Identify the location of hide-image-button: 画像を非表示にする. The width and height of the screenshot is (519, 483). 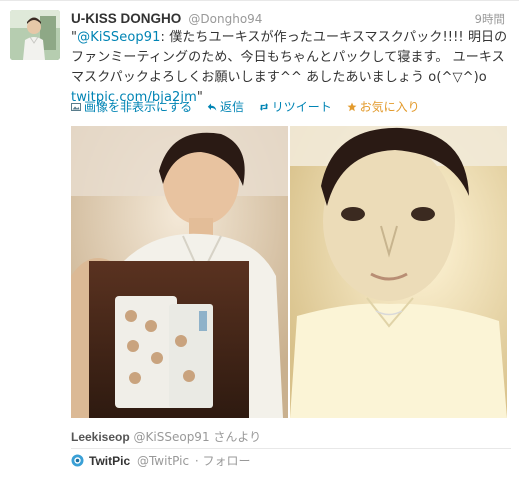
(131, 107).